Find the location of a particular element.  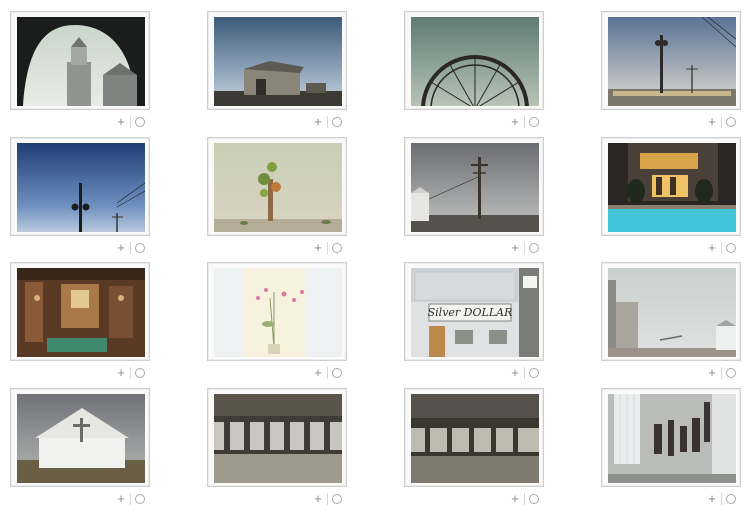

store-sign-text: Silver DOLLAR is located at coordinates (470, 312).